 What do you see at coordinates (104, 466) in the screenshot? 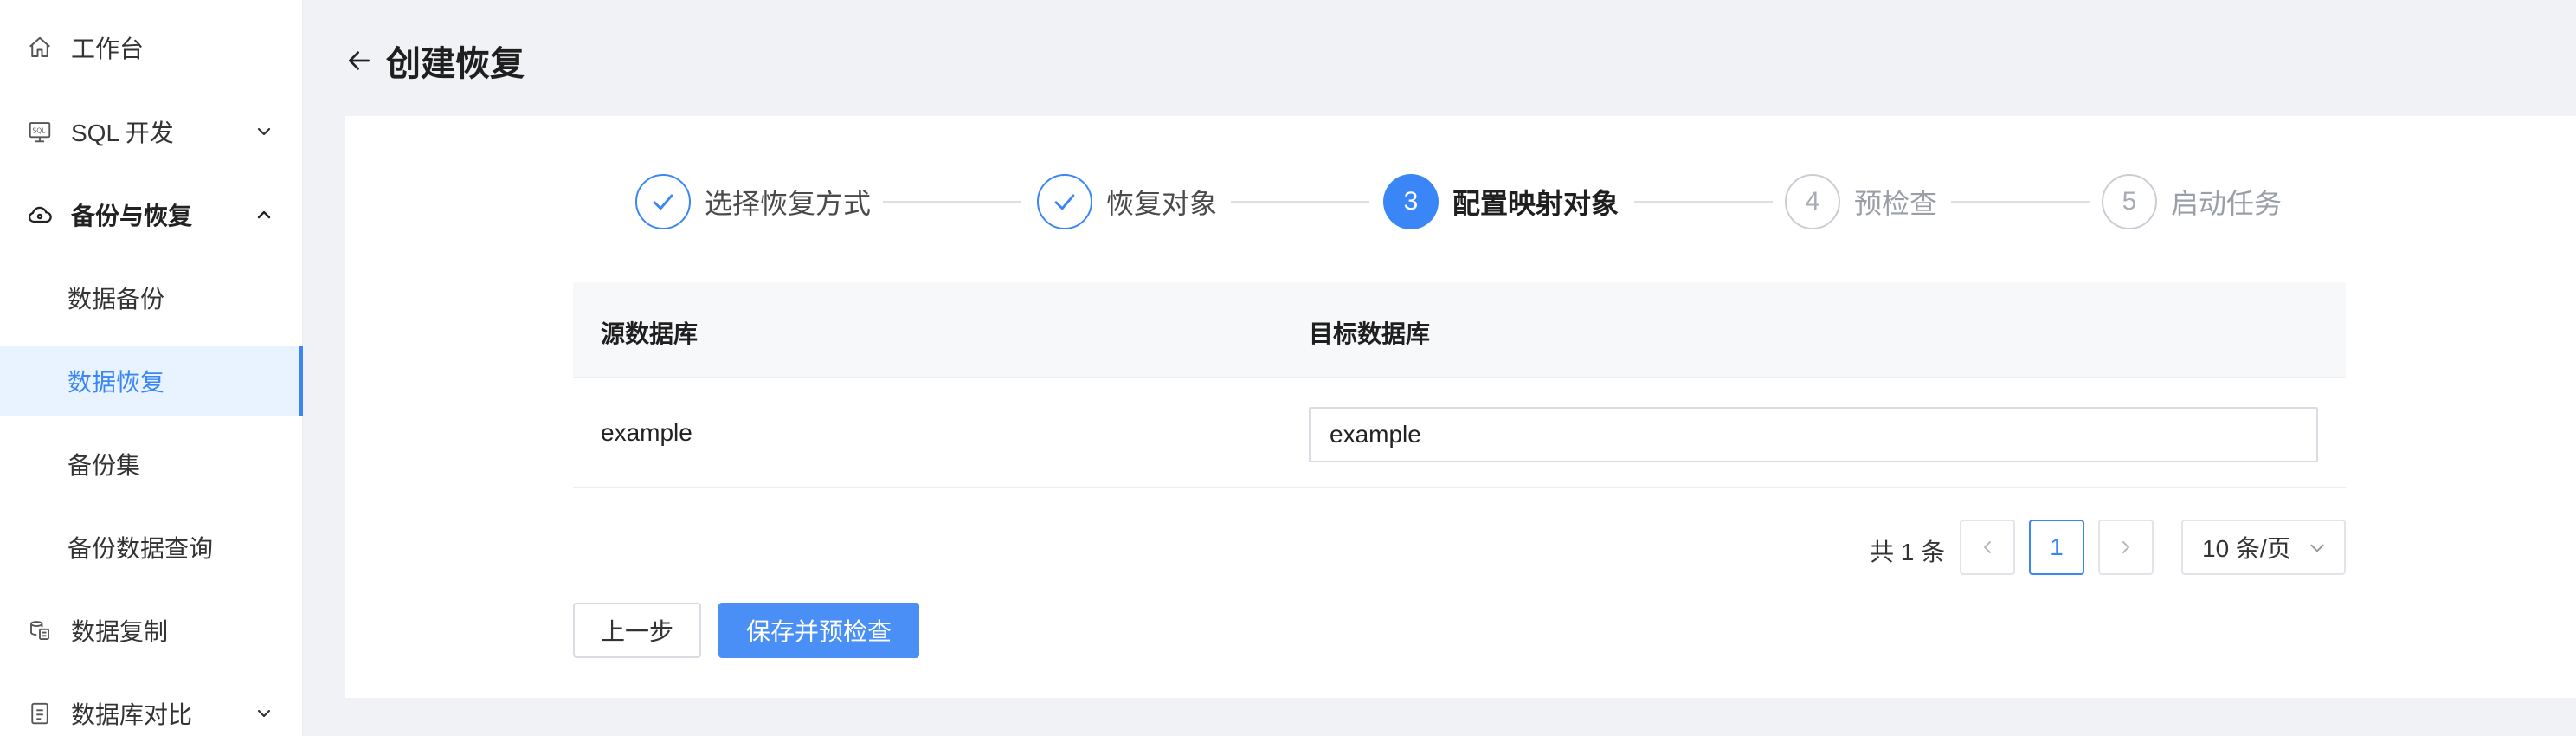
I see `sidebar-subitem-label: 备份集` at bounding box center [104, 466].